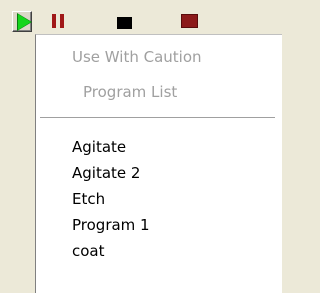 Image resolution: width=320 pixels, height=293 pixels. Describe the element at coordinates (141, 17) in the screenshot. I see `toolbar` at that location.